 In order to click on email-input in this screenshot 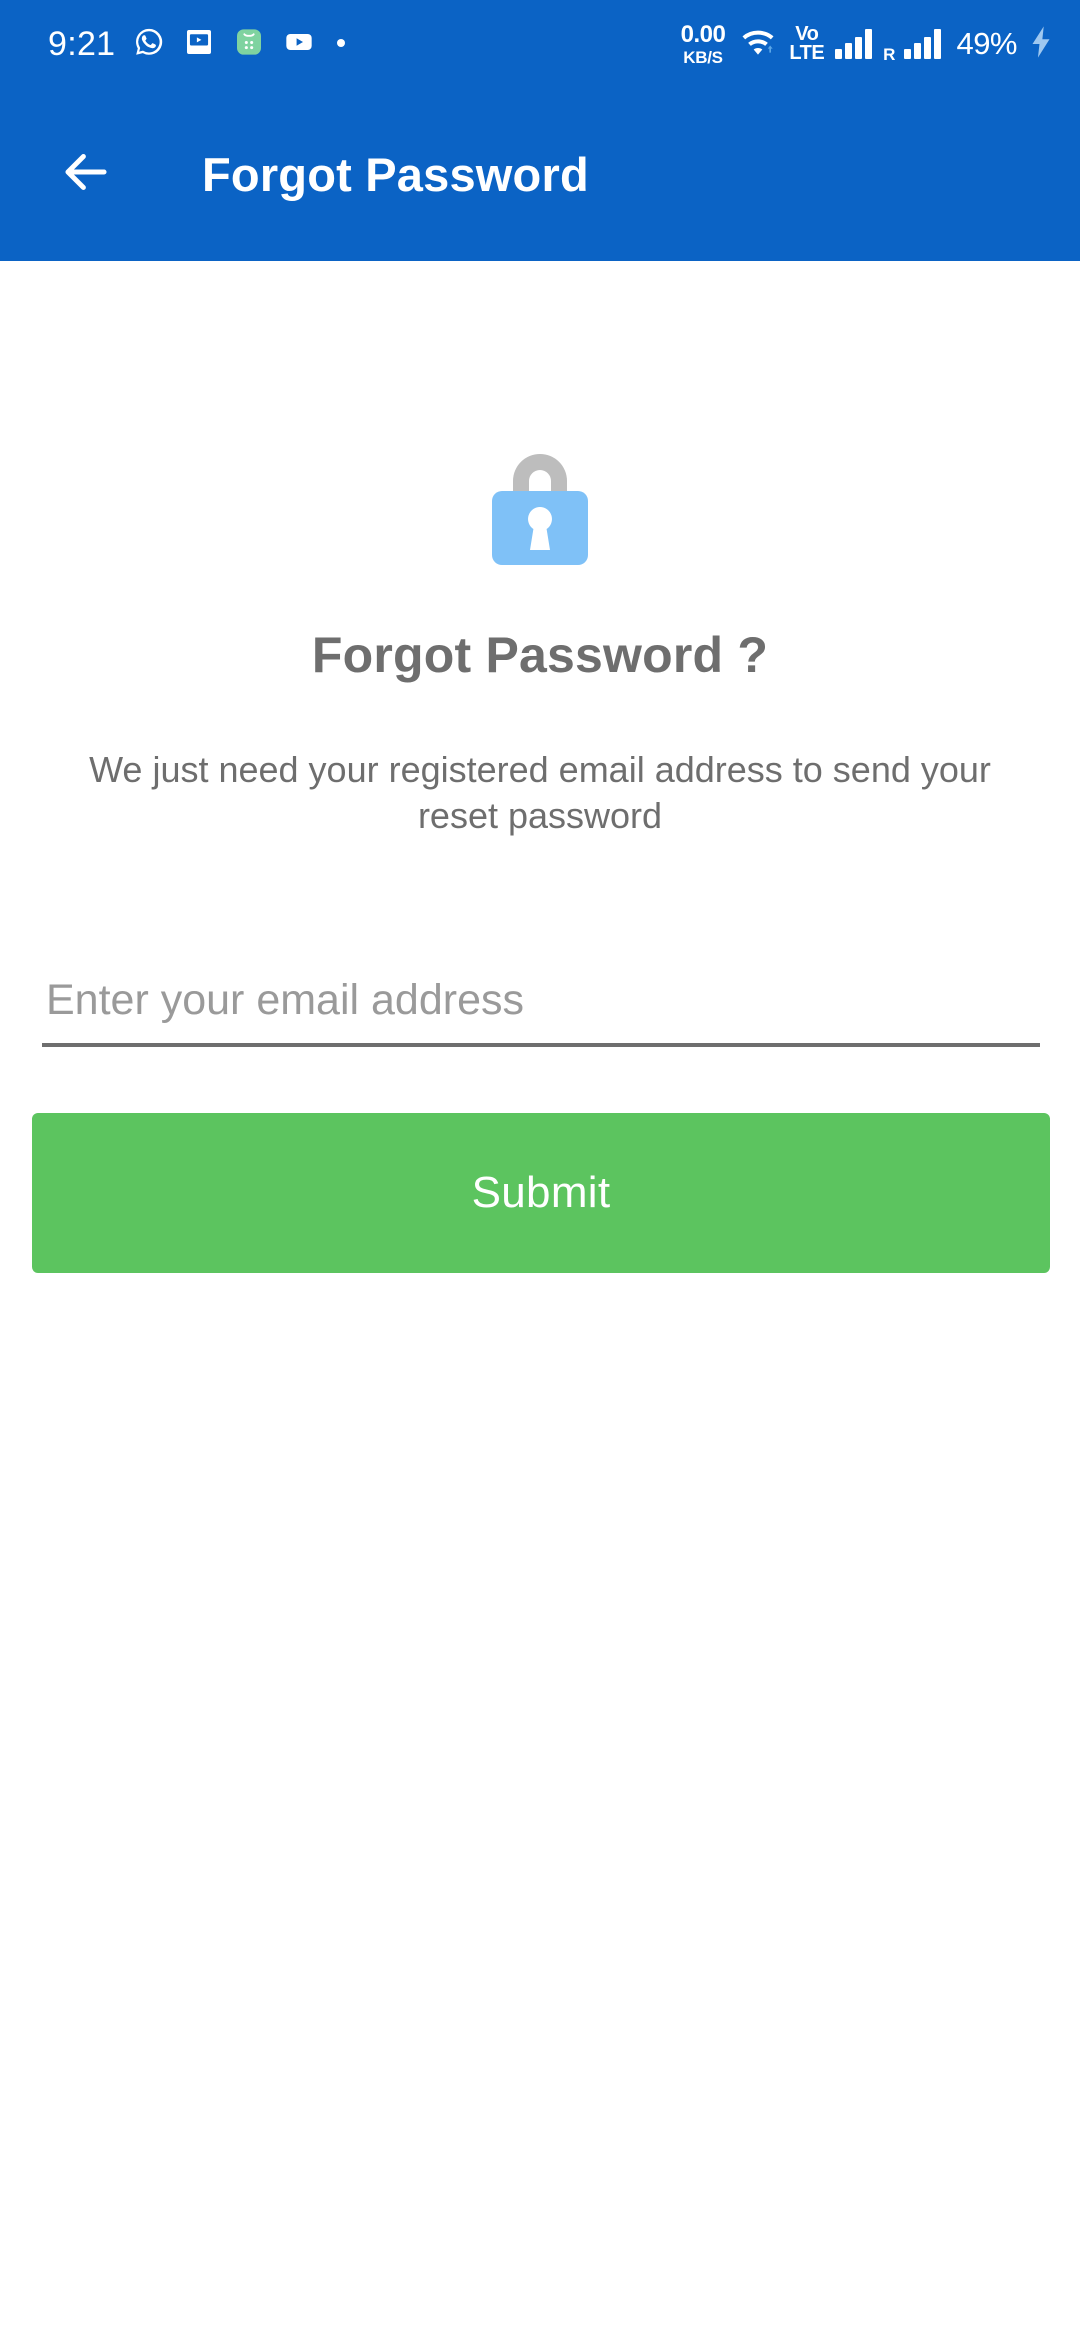, I will do `click(541, 1000)`.